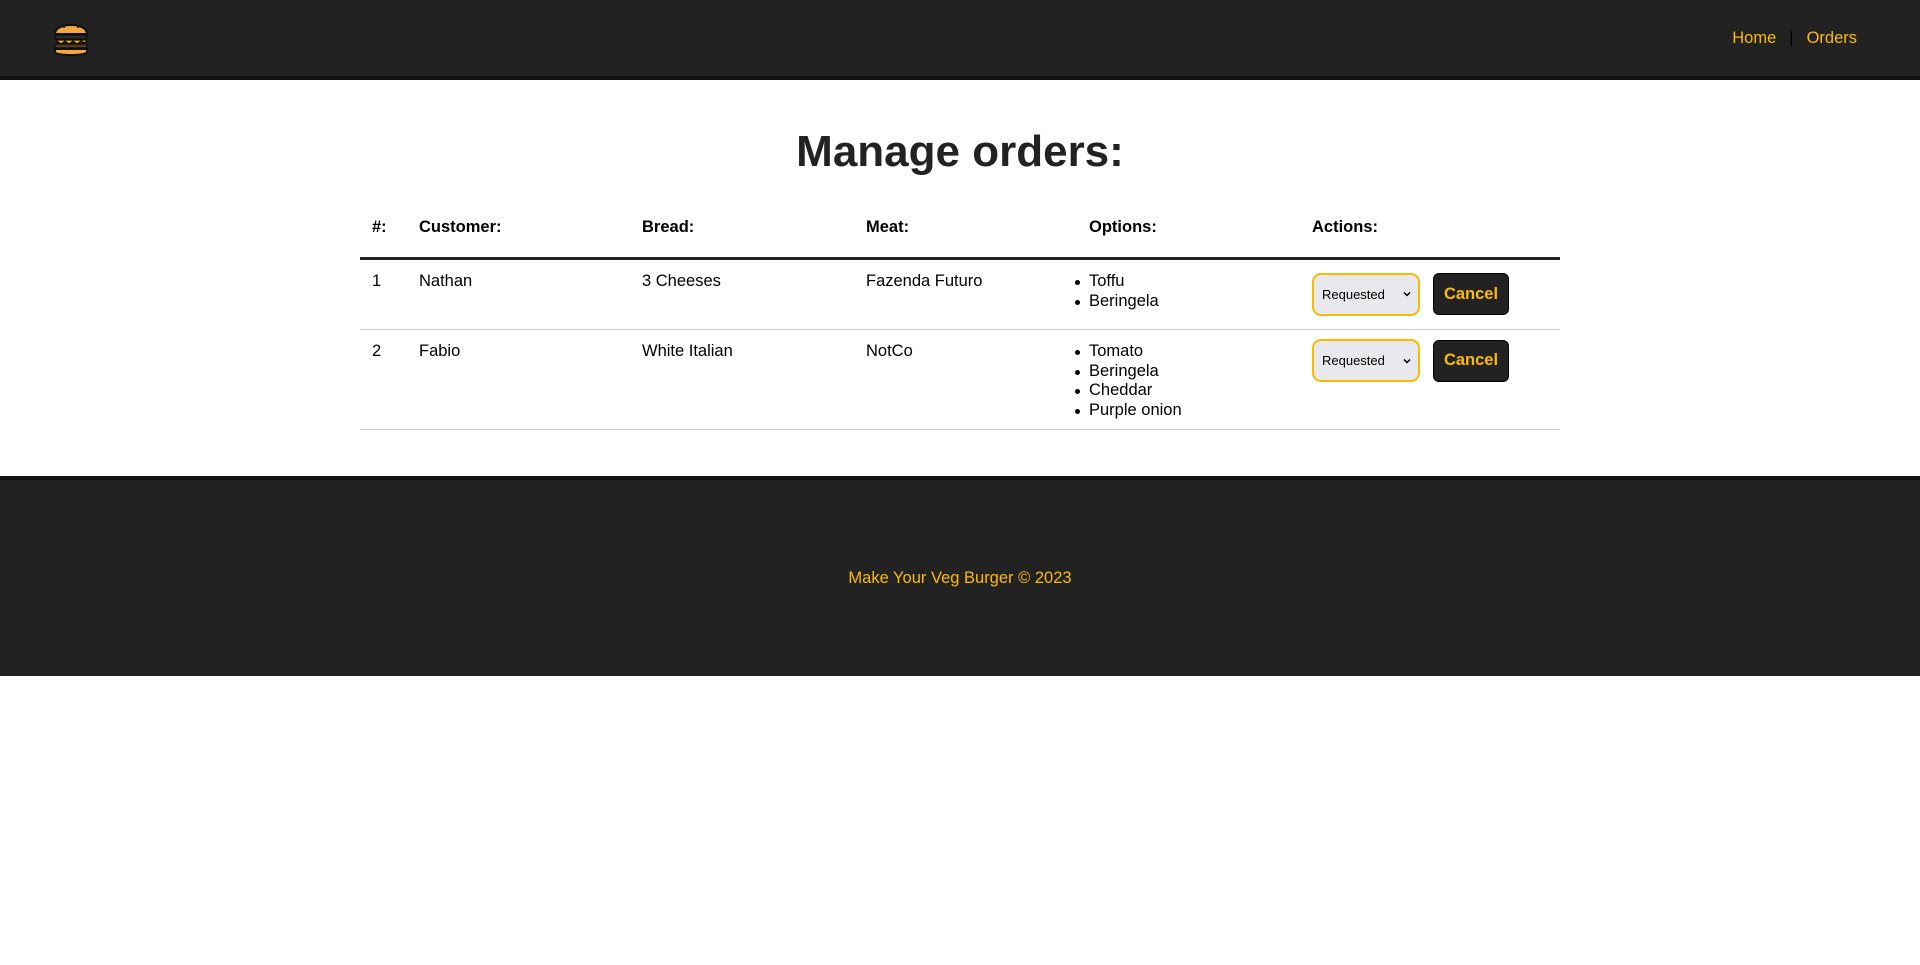 The width and height of the screenshot is (1920, 965). What do you see at coordinates (681, 281) in the screenshot?
I see `order-bread: 3 Cheeses` at bounding box center [681, 281].